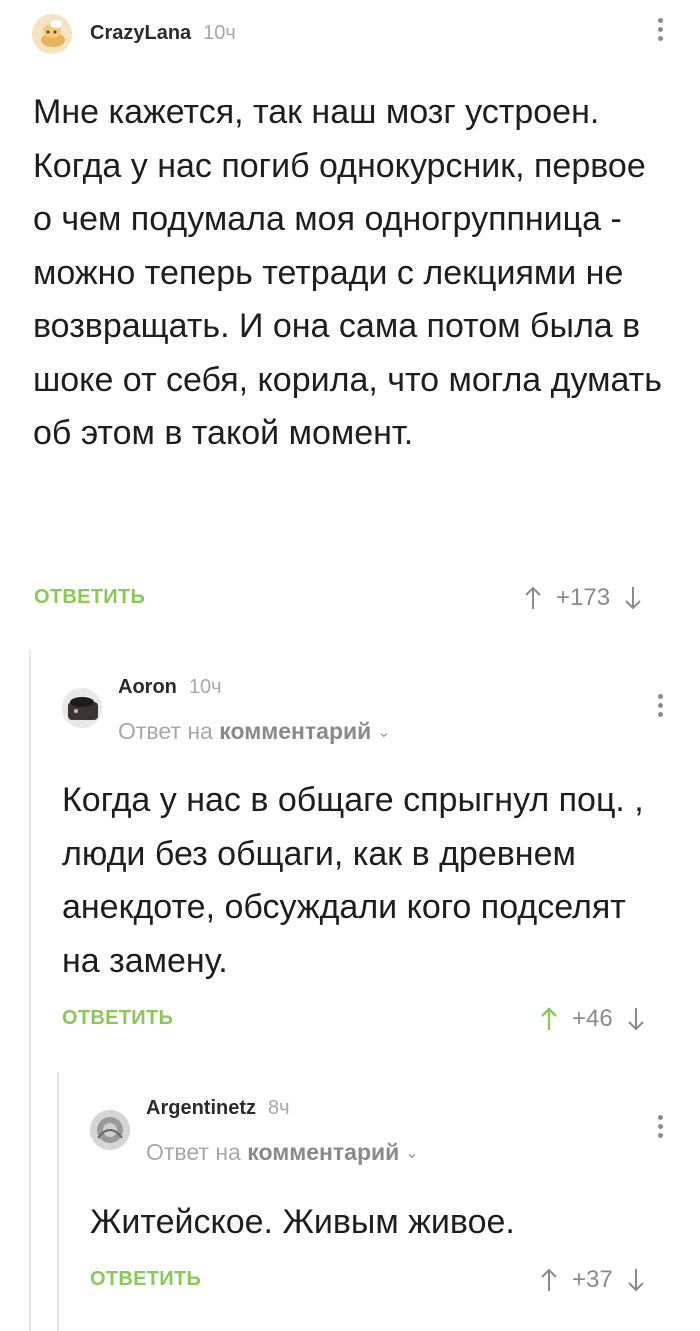  Describe the element at coordinates (147, 687) in the screenshot. I see `username: Aoron` at that location.